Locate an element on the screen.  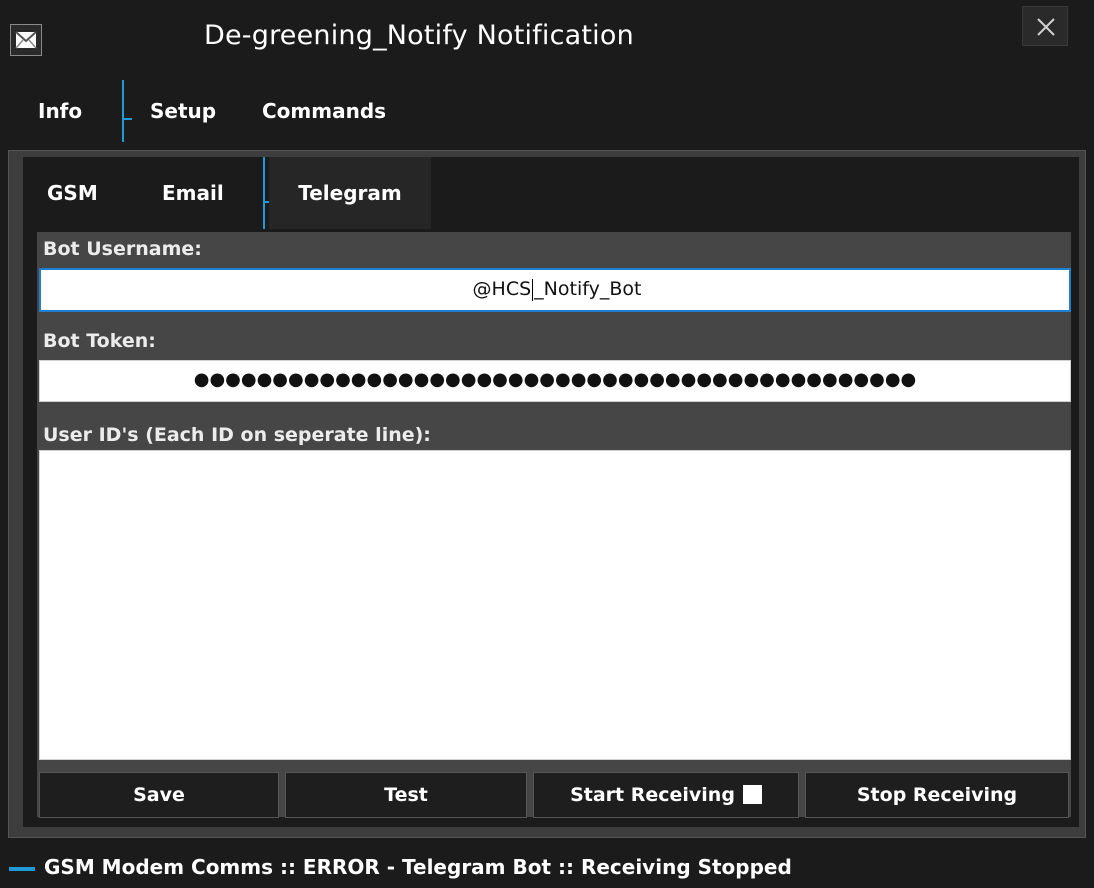
start-receiving-button: Start Receiving is located at coordinates (666, 795).